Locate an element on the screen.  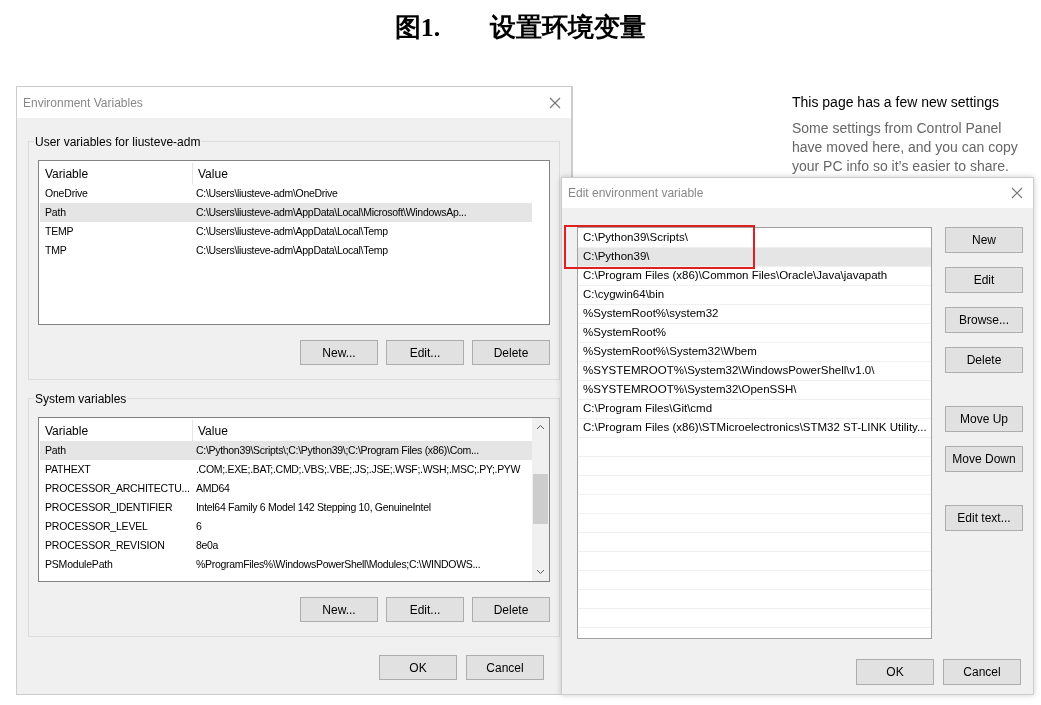
path-entry: C:\Python39\ is located at coordinates (754, 257).